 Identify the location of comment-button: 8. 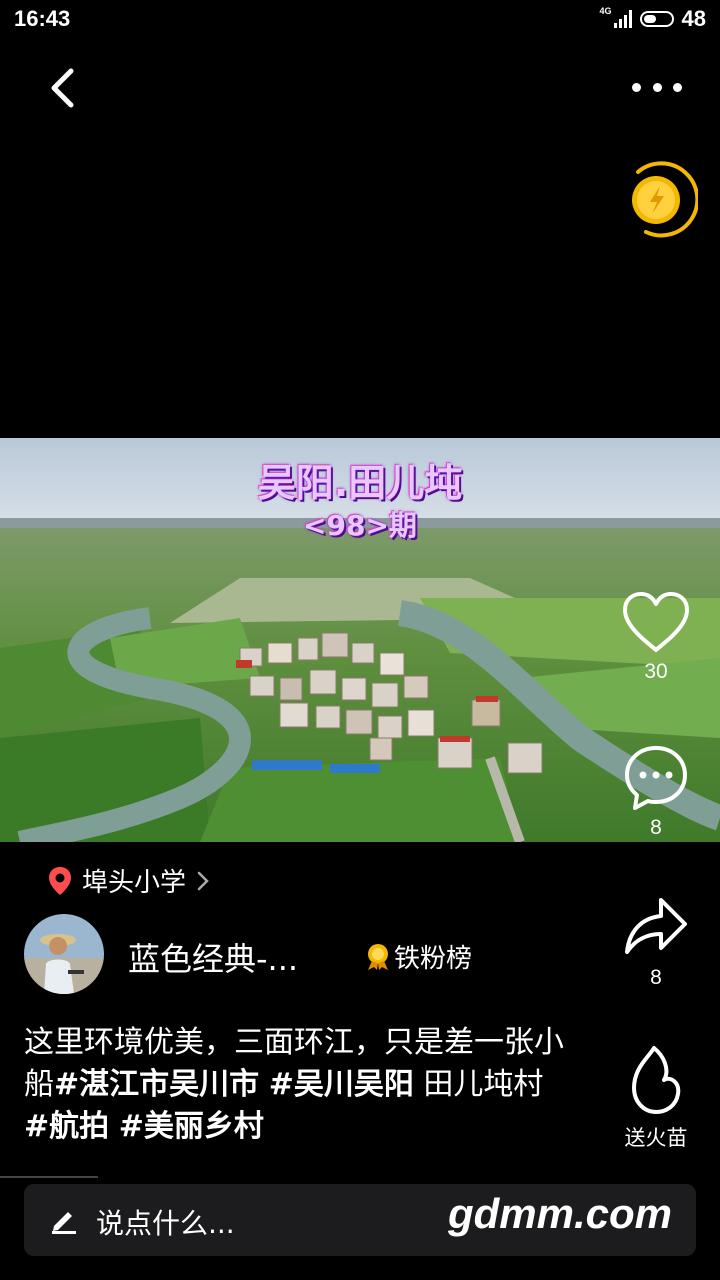
(656, 791).